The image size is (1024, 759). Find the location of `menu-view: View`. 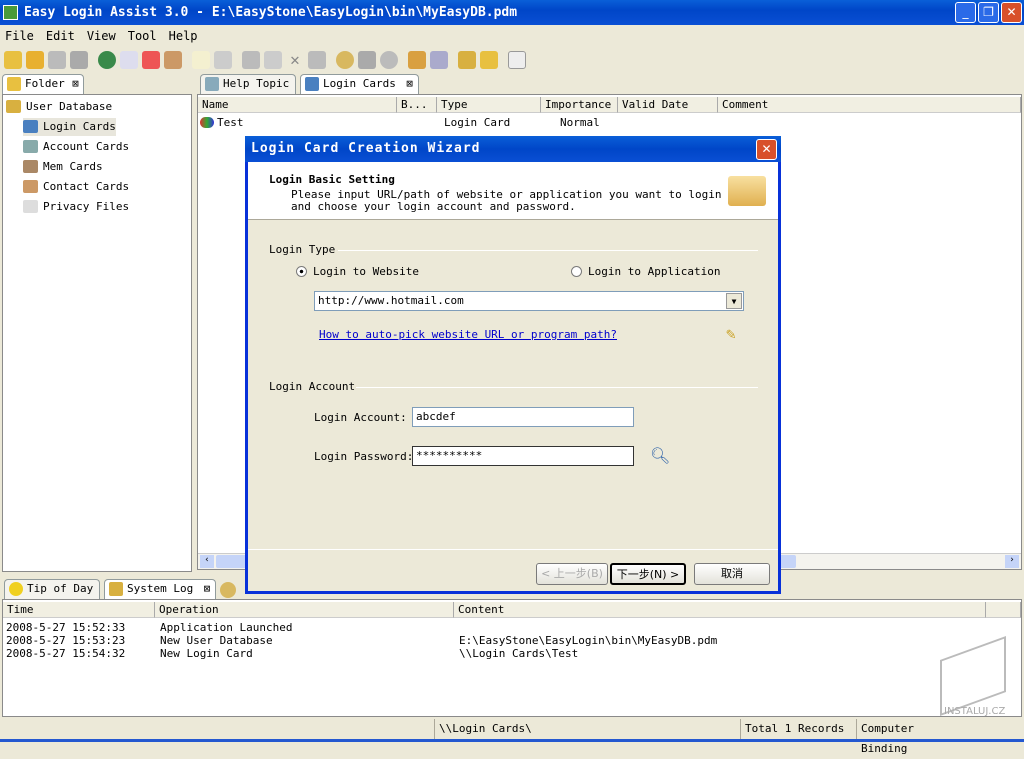

menu-view: View is located at coordinates (101, 36).